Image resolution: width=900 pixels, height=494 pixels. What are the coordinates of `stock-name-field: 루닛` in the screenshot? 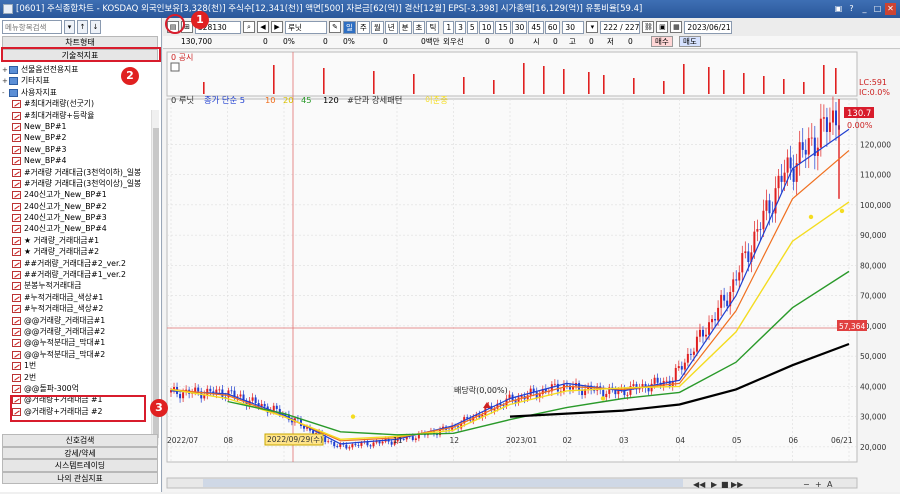 It's located at (306, 27).